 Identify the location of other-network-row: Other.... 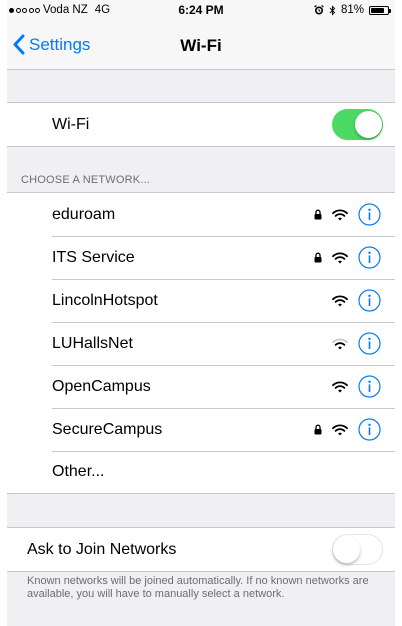
(201, 471).